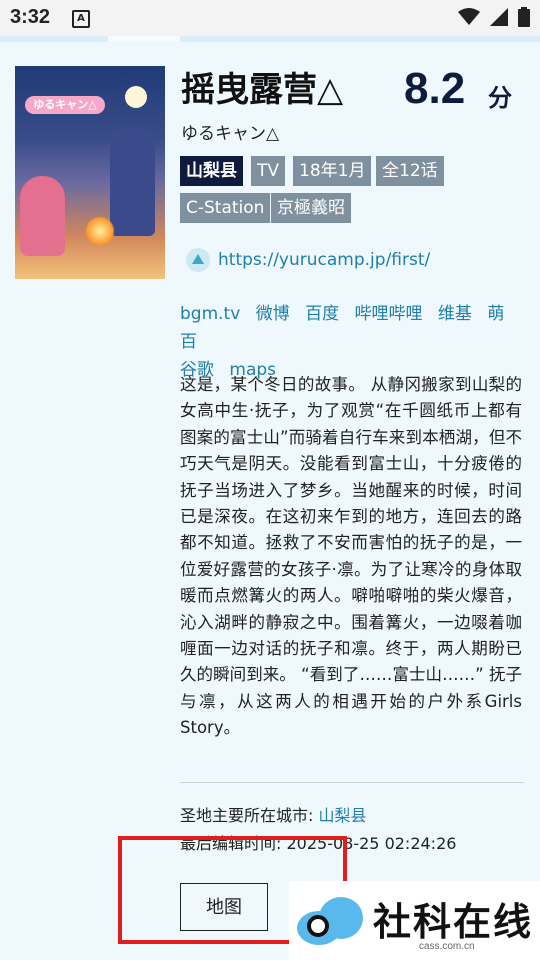 This screenshot has width=540, height=960. Describe the element at coordinates (455, 314) in the screenshot. I see `link-wiki: 维基` at that location.